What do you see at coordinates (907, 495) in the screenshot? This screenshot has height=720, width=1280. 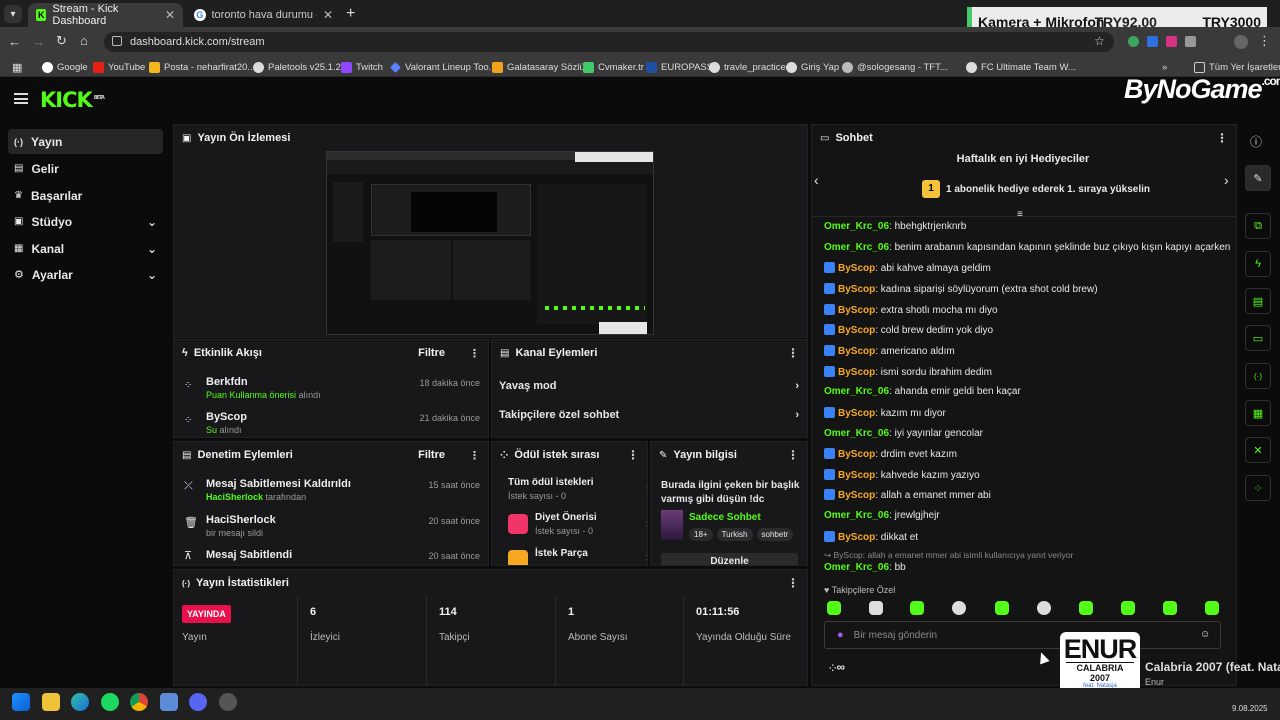 I see `chat-message: ByScop: allah a emanet mmer abi` at bounding box center [907, 495].